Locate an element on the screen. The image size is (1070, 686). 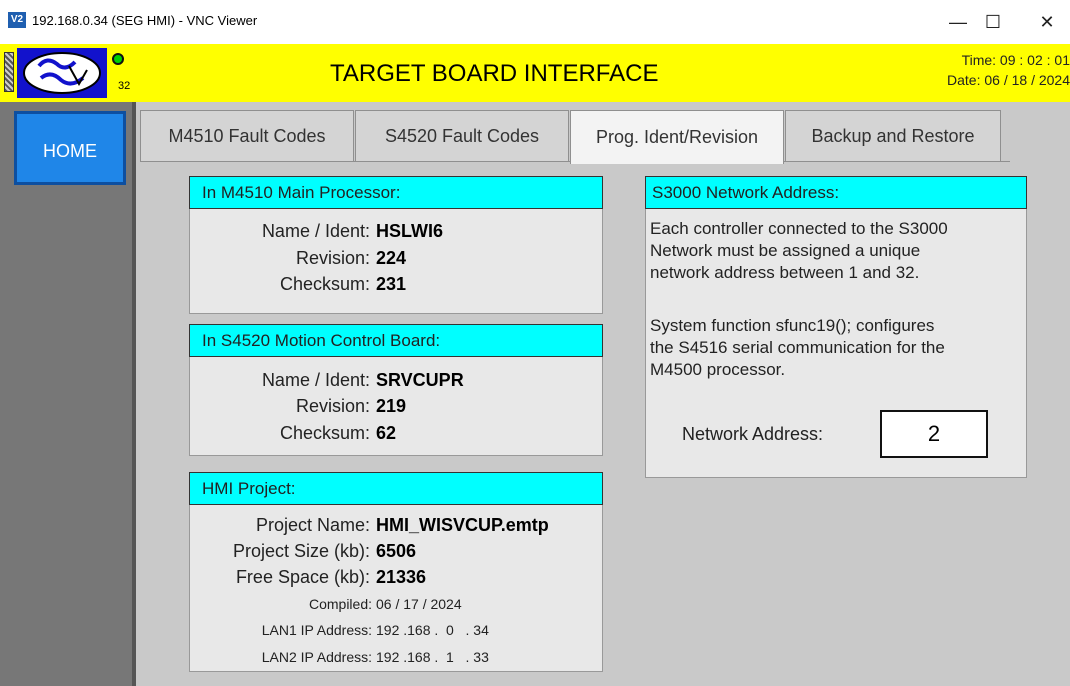
s4520-revision-value: 219 is located at coordinates (391, 406).